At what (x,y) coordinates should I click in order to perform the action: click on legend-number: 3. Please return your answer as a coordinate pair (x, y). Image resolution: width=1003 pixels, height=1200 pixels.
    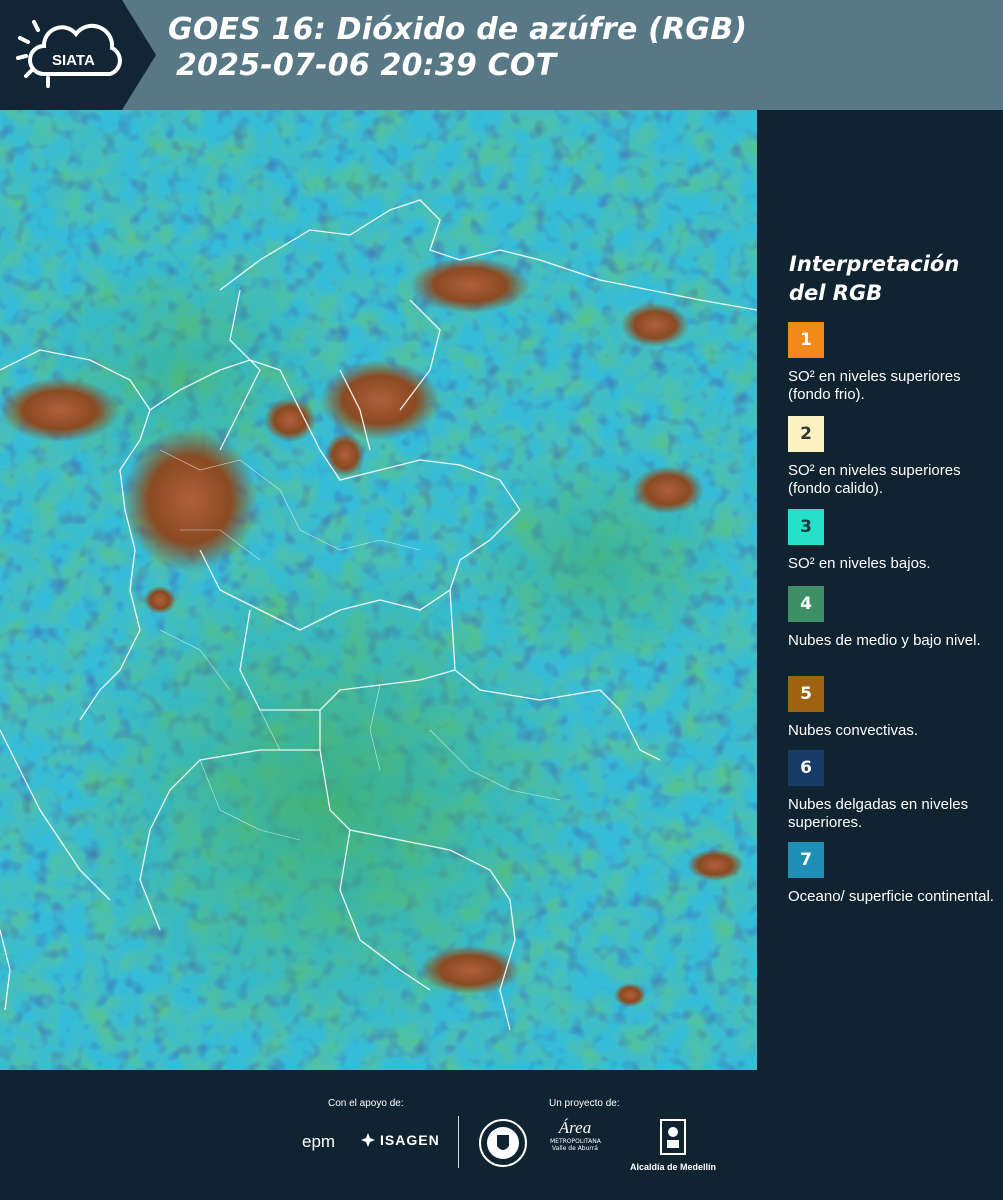
    Looking at the image, I should click on (806, 527).